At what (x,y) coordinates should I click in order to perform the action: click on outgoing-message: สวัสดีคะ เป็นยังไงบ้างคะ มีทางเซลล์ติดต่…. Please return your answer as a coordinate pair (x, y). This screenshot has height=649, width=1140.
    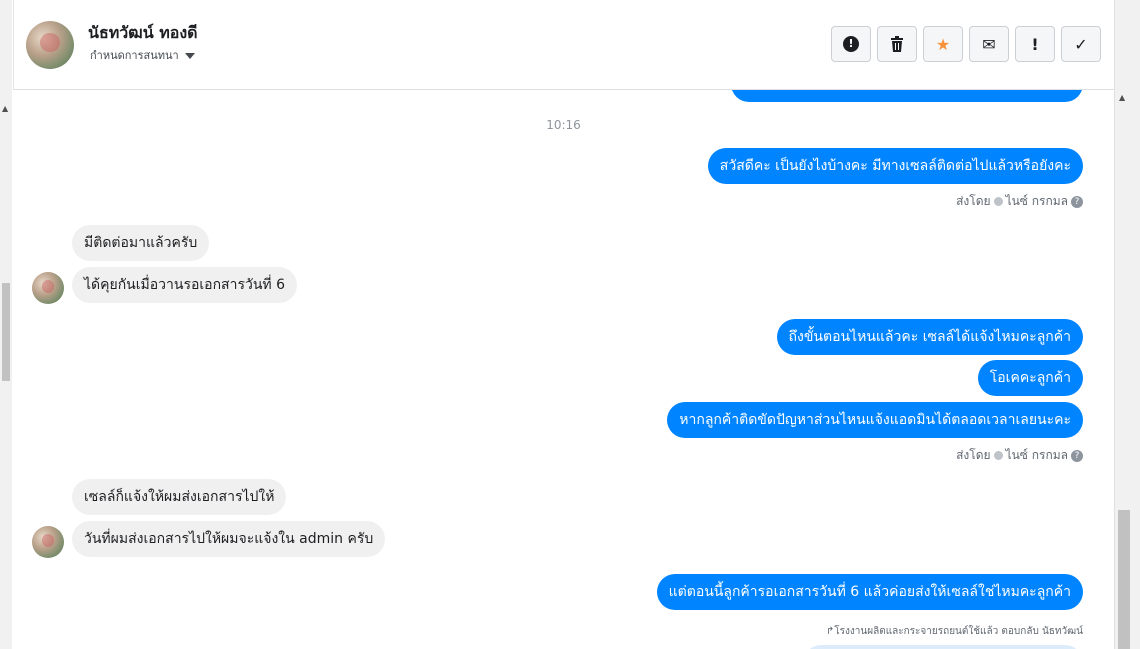
    Looking at the image, I should click on (895, 166).